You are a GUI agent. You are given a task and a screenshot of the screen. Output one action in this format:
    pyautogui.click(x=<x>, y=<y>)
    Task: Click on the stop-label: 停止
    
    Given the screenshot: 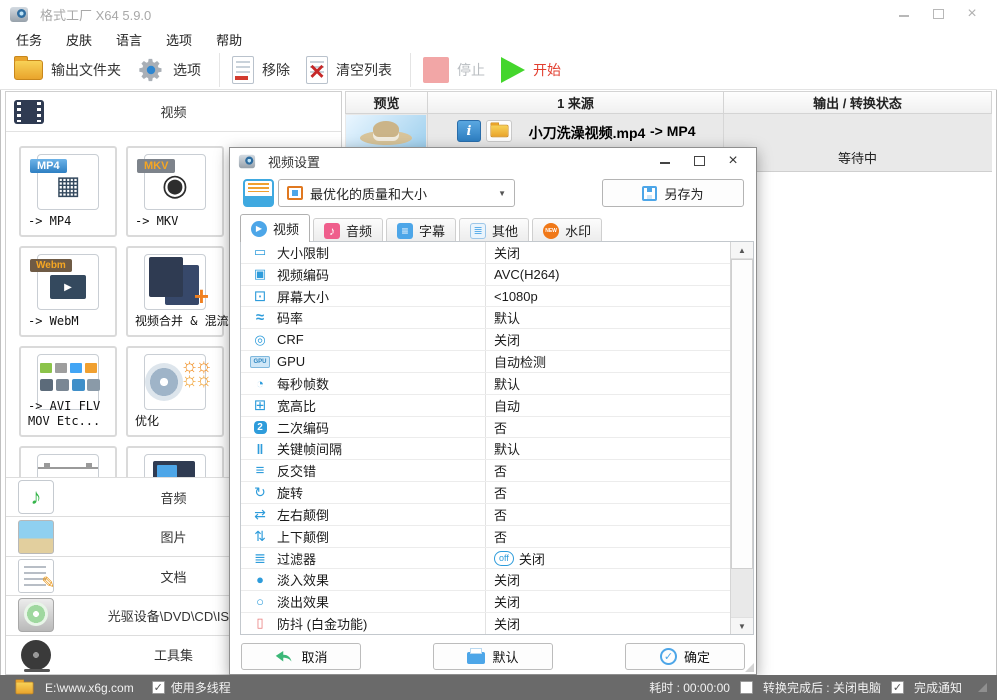 What is the action you would take?
    pyautogui.click(x=471, y=69)
    